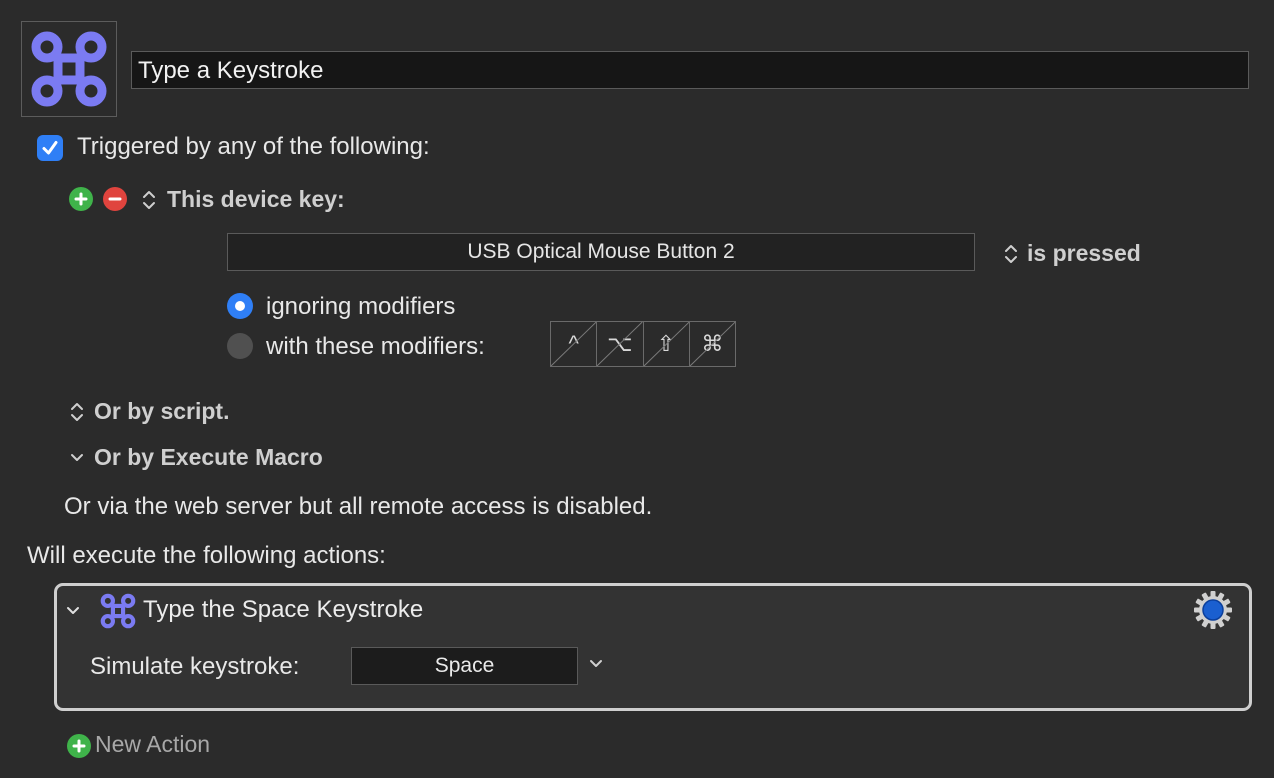  Describe the element at coordinates (596, 664) in the screenshot. I see `keystroke-options-chevron-icon` at that location.